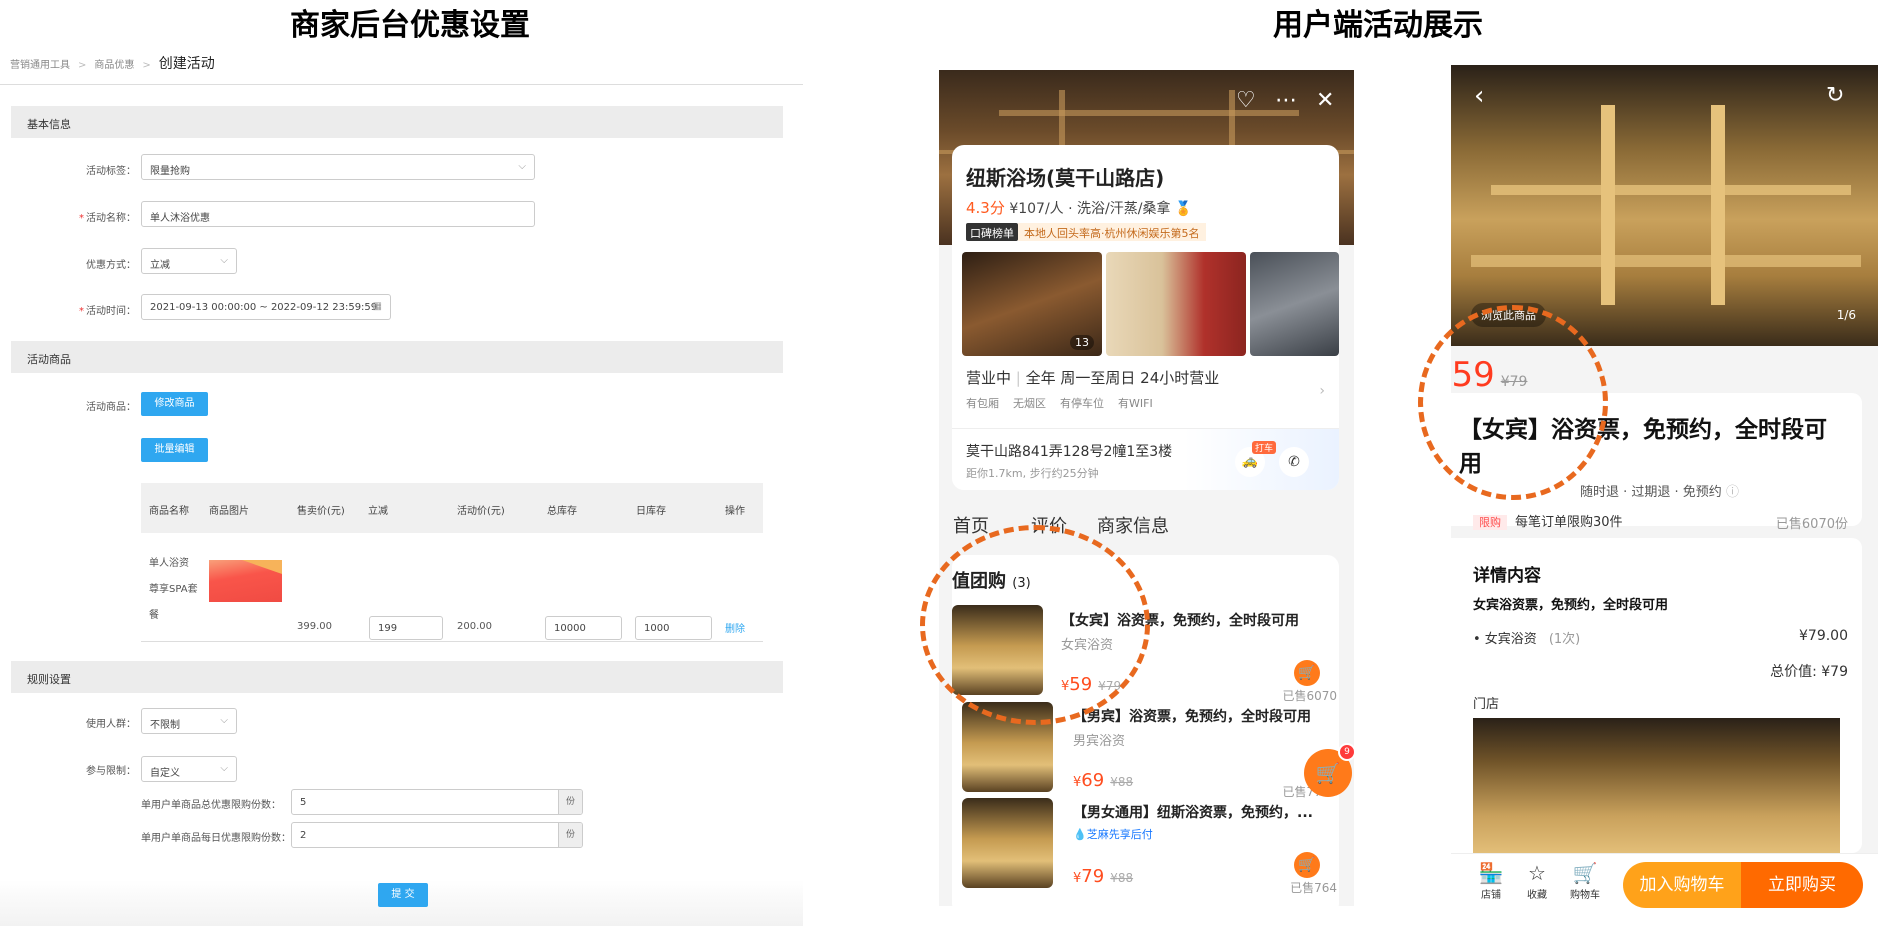  What do you see at coordinates (1659, 492) in the screenshot?
I see `deal-tags: 随时退 · 过期退 · 免预约 ⓘ` at bounding box center [1659, 492].